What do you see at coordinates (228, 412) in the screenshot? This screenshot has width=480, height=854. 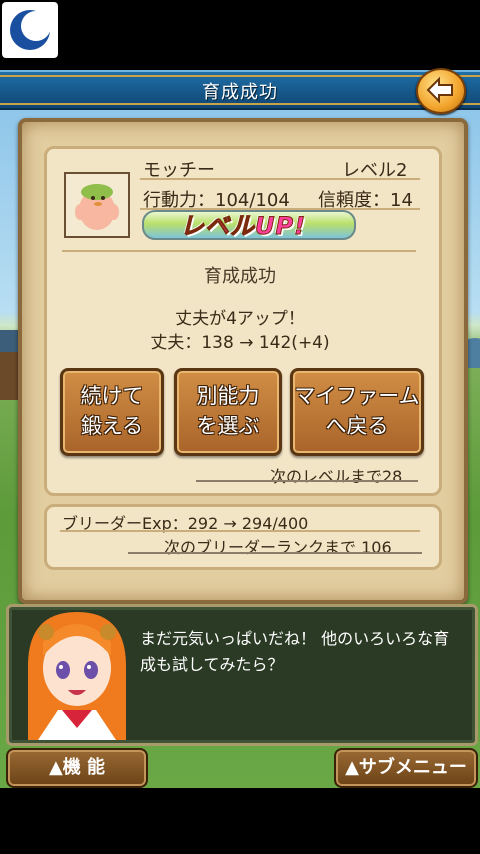 I see `choose-other-ability-button: 別能力 を選ぶ` at bounding box center [228, 412].